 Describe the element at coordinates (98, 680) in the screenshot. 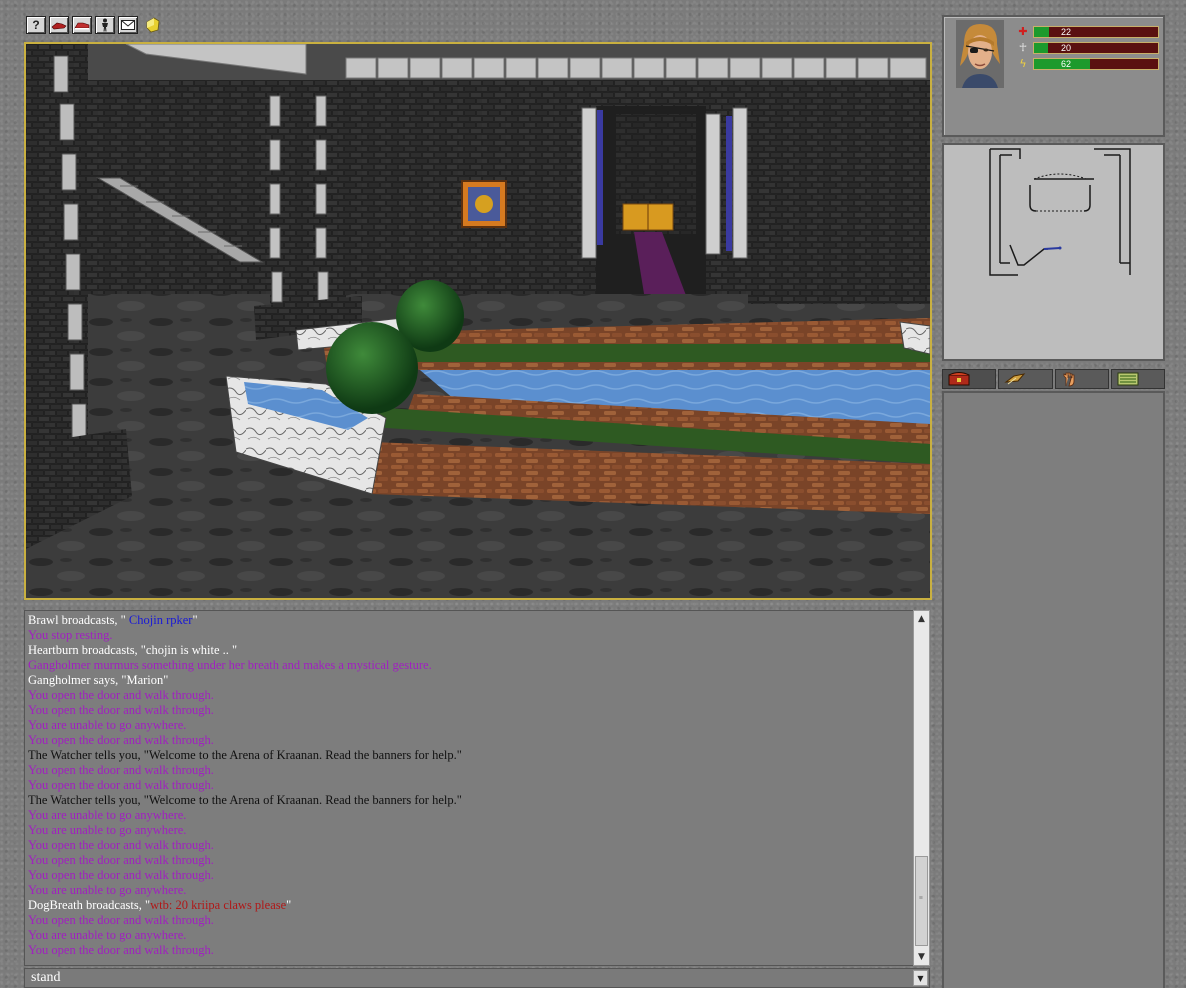

I see `chat-segment: Gangholmer says, "Marion"` at that location.